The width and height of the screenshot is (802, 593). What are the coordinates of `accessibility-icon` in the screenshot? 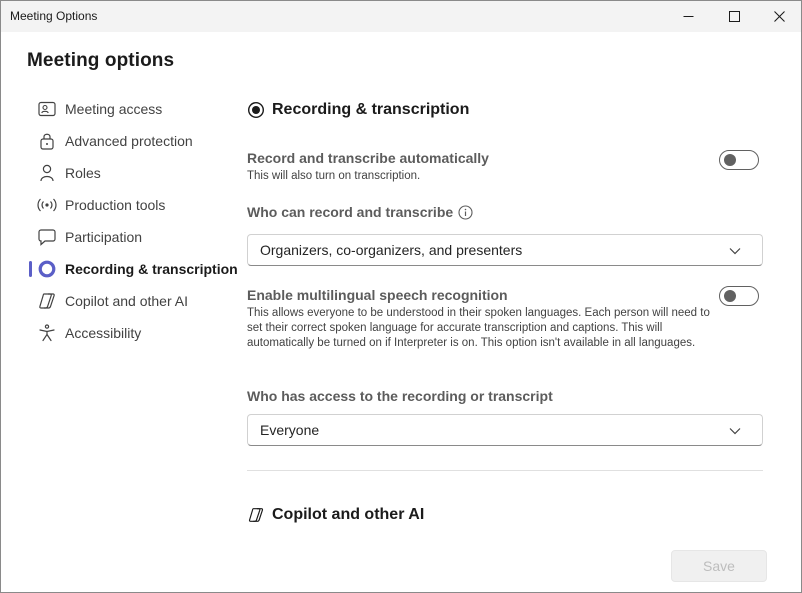 It's located at (47, 333).